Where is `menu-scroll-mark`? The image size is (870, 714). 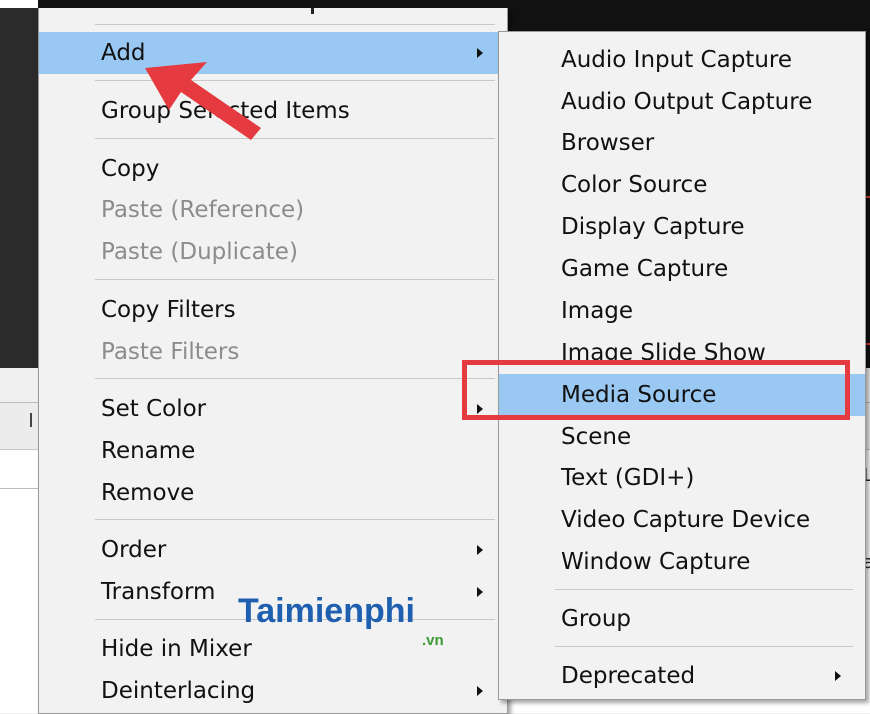
menu-scroll-mark is located at coordinates (312, 11).